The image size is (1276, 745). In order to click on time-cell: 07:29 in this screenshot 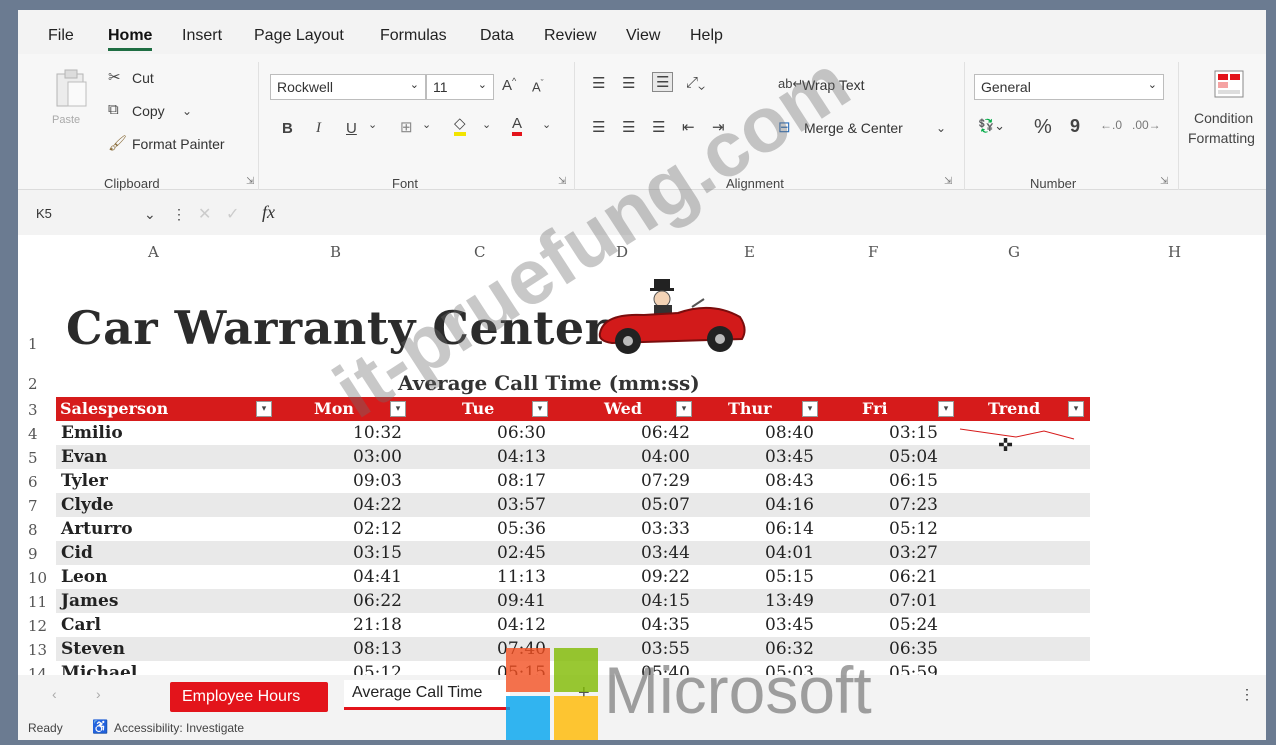, I will do `click(650, 481)`.